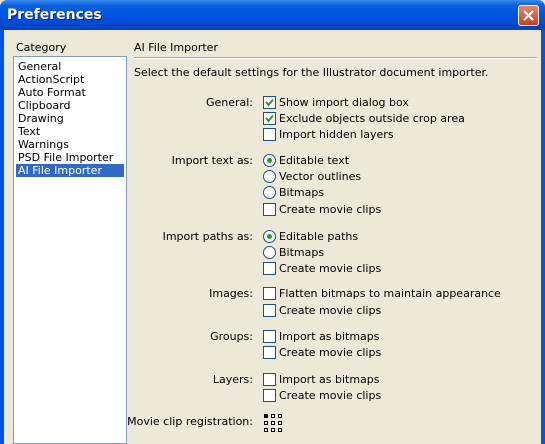  Describe the element at coordinates (70, 118) in the screenshot. I see `category-item-drawing: Drawing` at that location.